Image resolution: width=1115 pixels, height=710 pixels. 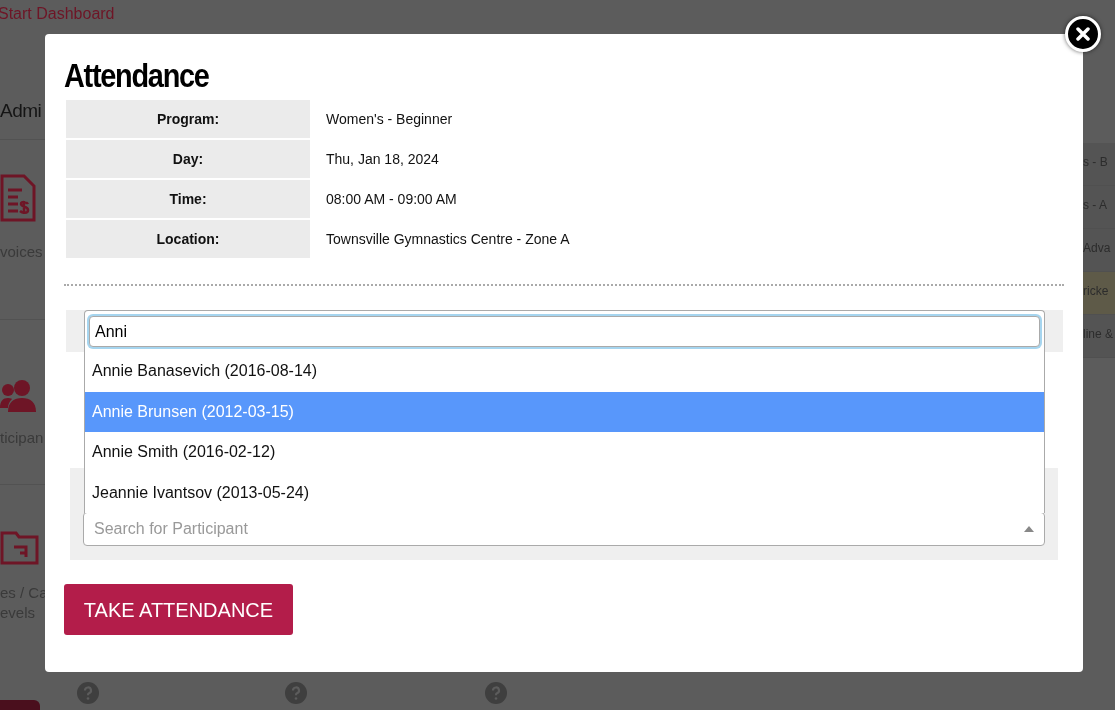 What do you see at coordinates (564, 411) in the screenshot?
I see `dropdown-option: Annie Brunsen (2012-03-15)` at bounding box center [564, 411].